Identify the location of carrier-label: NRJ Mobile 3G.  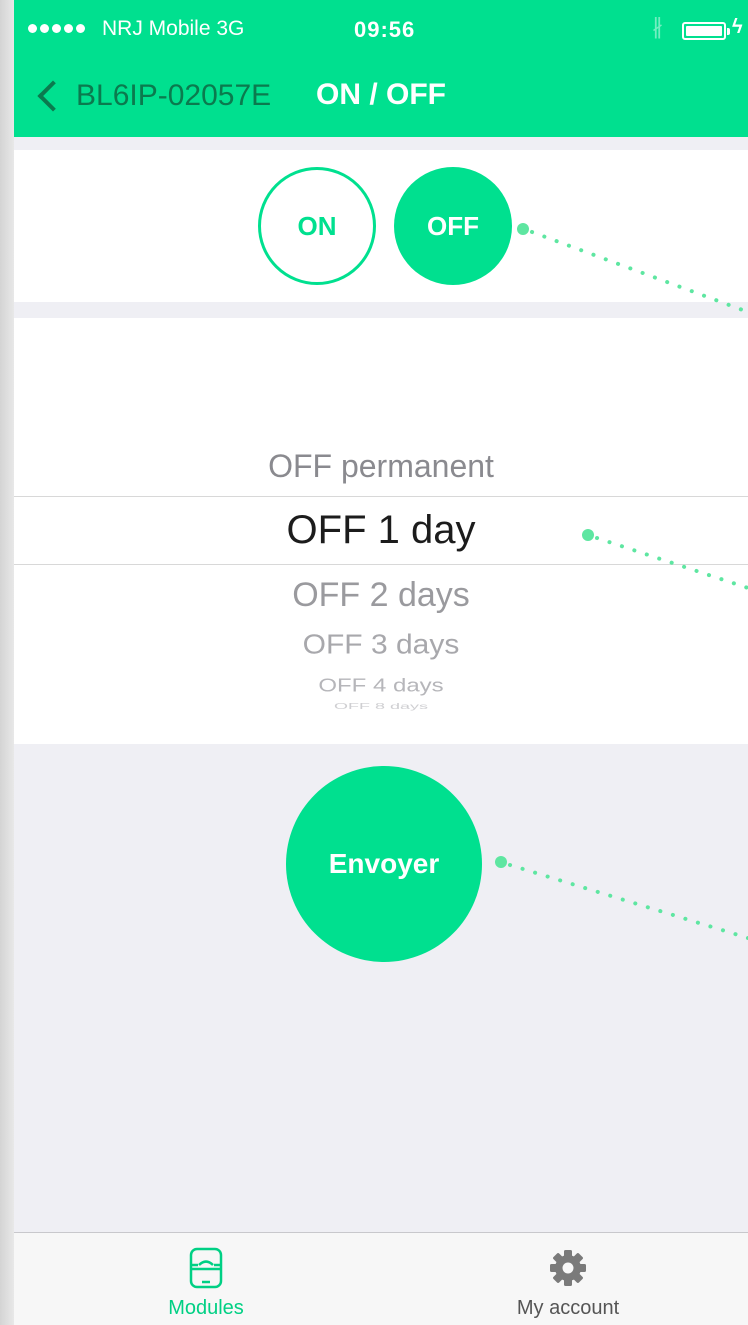
(173, 28).